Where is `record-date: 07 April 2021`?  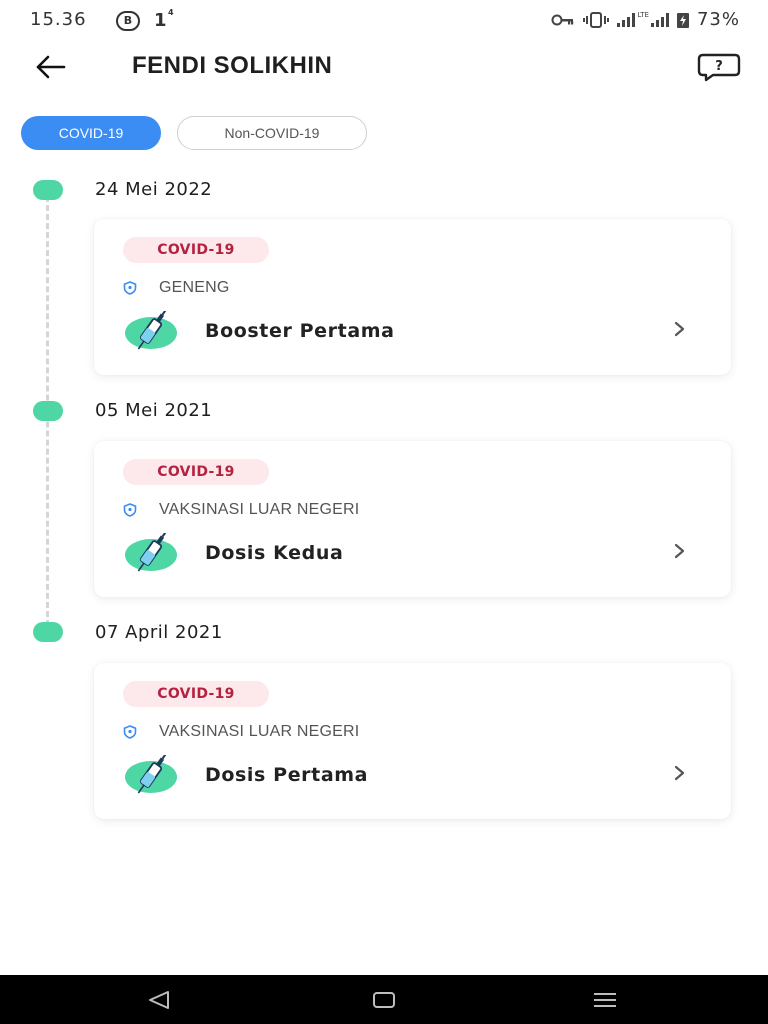
record-date: 07 April 2021 is located at coordinates (159, 632).